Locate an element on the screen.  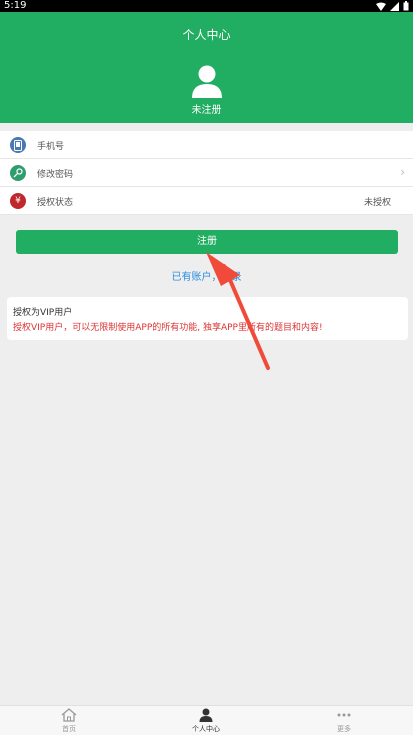
settings-menu: 手机号 修改密码 › ¥ 授权状态 未授权 is located at coordinates (206, 173).